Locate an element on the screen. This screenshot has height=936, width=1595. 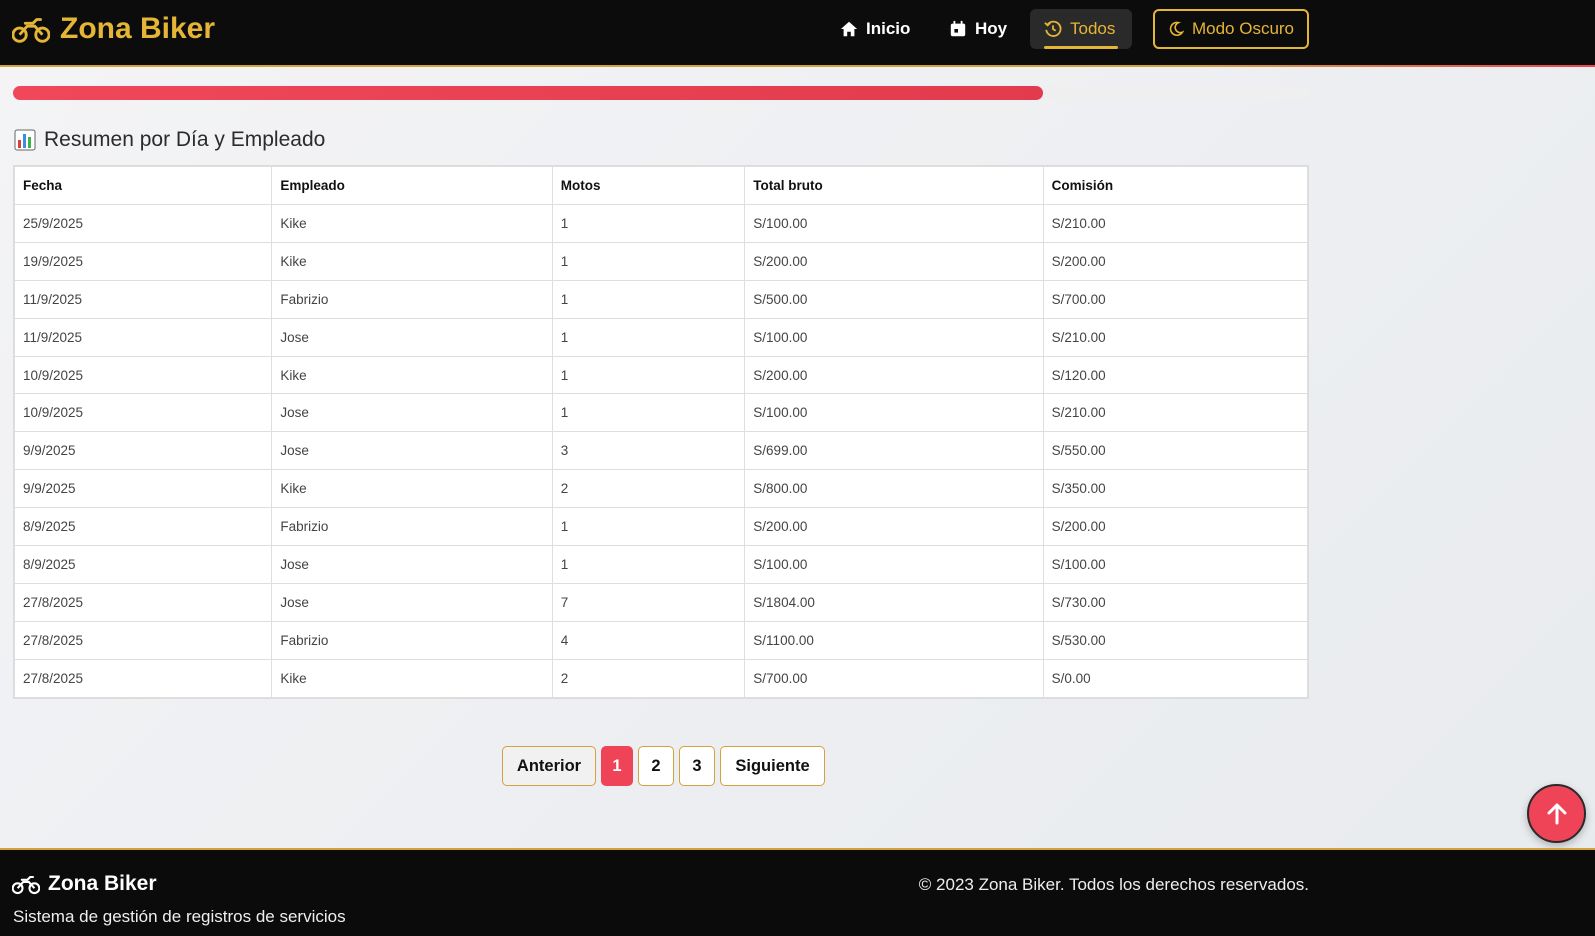
table-row: 9/9/2025 Jose 3 S/699.00 S/550.00 is located at coordinates (661, 451).